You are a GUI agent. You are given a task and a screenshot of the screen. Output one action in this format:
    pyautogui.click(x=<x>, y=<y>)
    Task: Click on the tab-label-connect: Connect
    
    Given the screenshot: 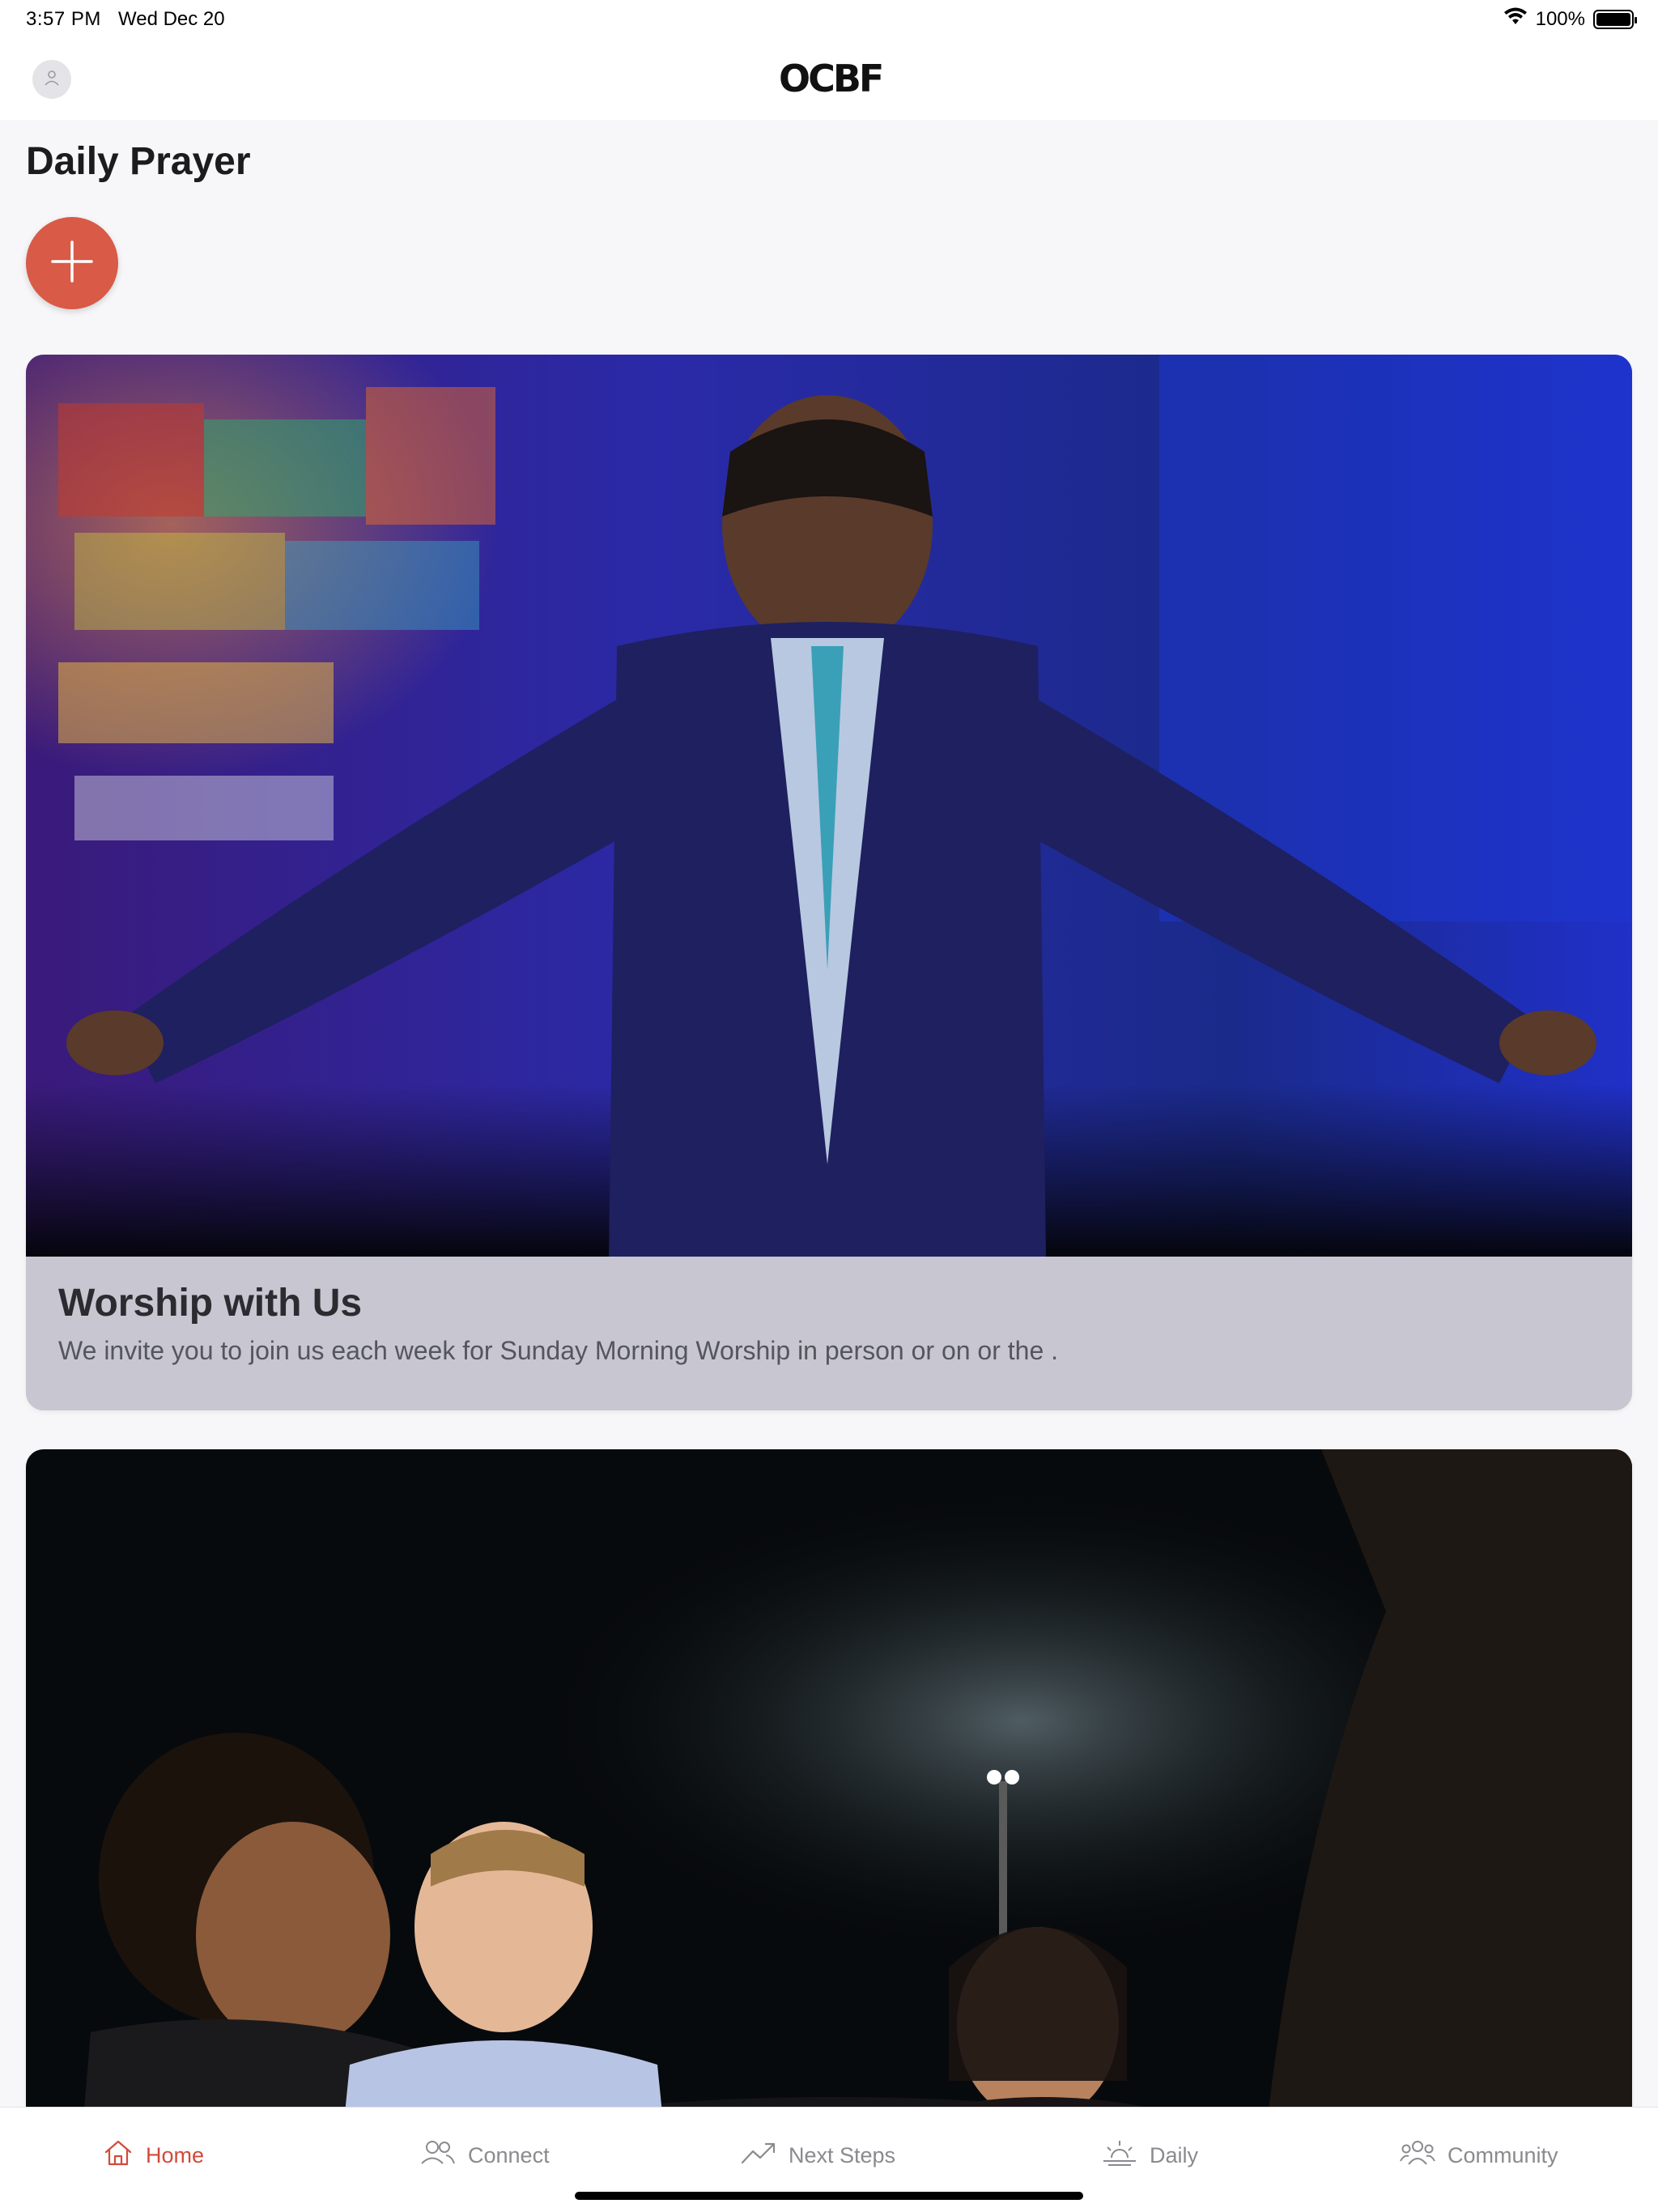 What is the action you would take?
    pyautogui.click(x=509, y=2155)
    